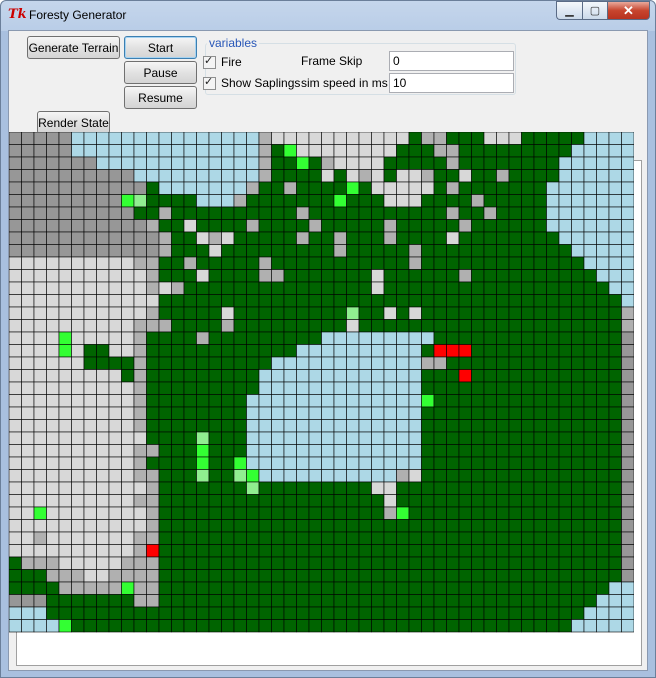 The image size is (656, 678). I want to click on grid-cell-pale-sapling, so click(353, 313).